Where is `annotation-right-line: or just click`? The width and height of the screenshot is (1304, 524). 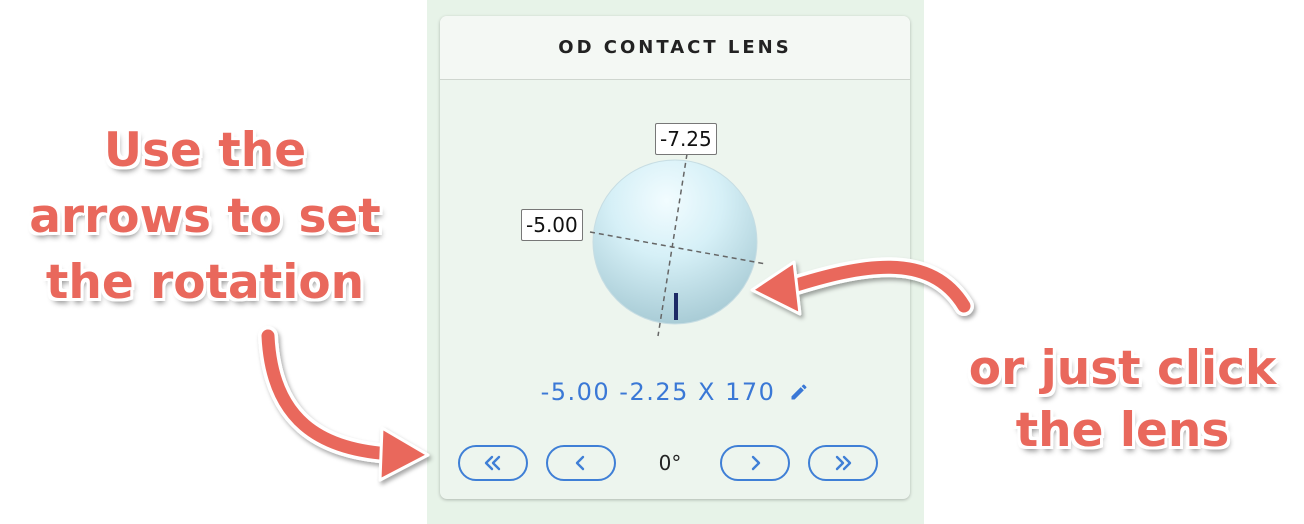
annotation-right-line: or just click is located at coordinates (1122, 368).